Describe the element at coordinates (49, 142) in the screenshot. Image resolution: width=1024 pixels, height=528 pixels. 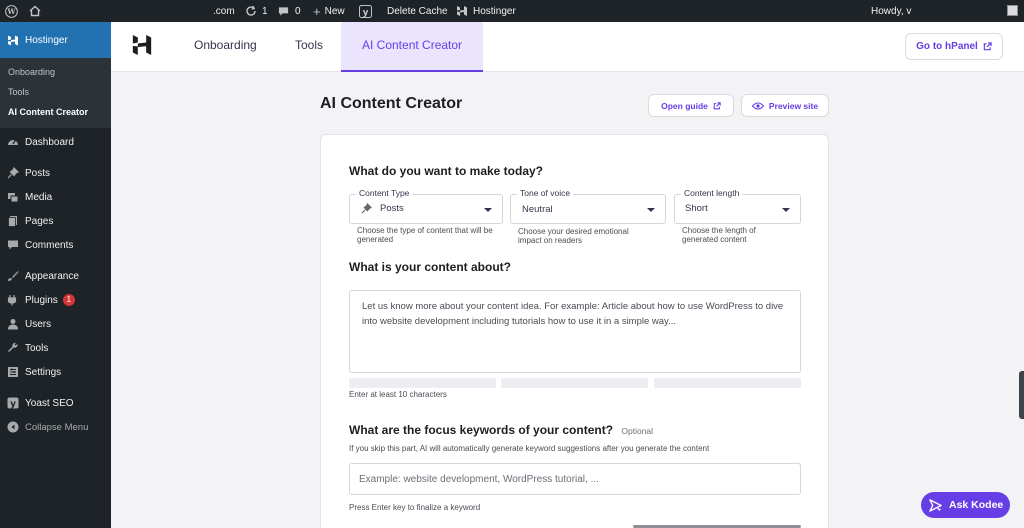
I see `sidebar-item-label: Dashboard` at that location.